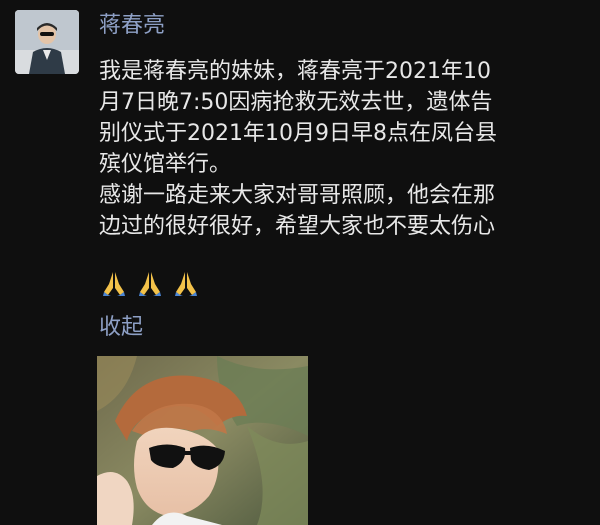 This screenshot has width=600, height=525. What do you see at coordinates (298, 133) in the screenshot?
I see `post-line: 别仪式于2021年10月9日早8点在凤台县` at bounding box center [298, 133].